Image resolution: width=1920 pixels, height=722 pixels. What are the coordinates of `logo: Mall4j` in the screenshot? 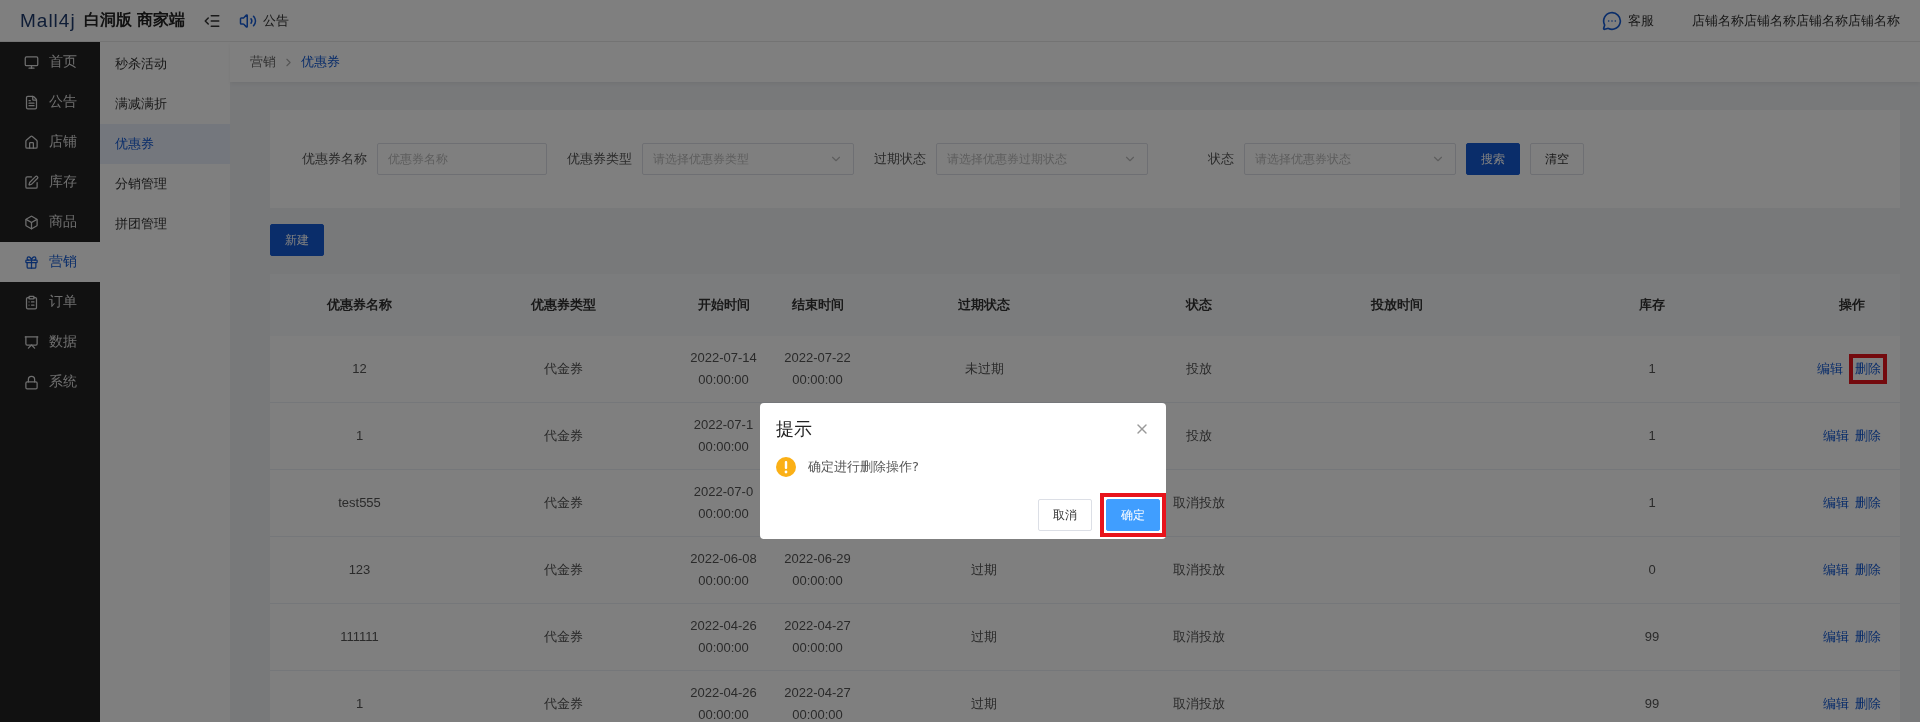 It's located at (48, 20).